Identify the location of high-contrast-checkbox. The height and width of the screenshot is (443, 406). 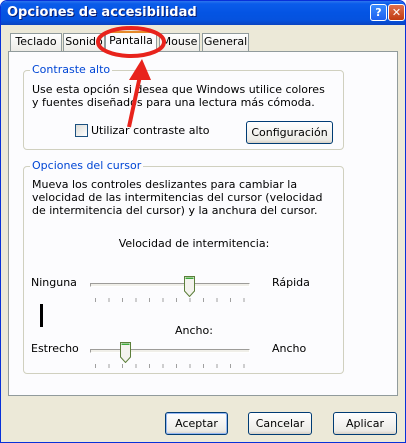
(81, 130).